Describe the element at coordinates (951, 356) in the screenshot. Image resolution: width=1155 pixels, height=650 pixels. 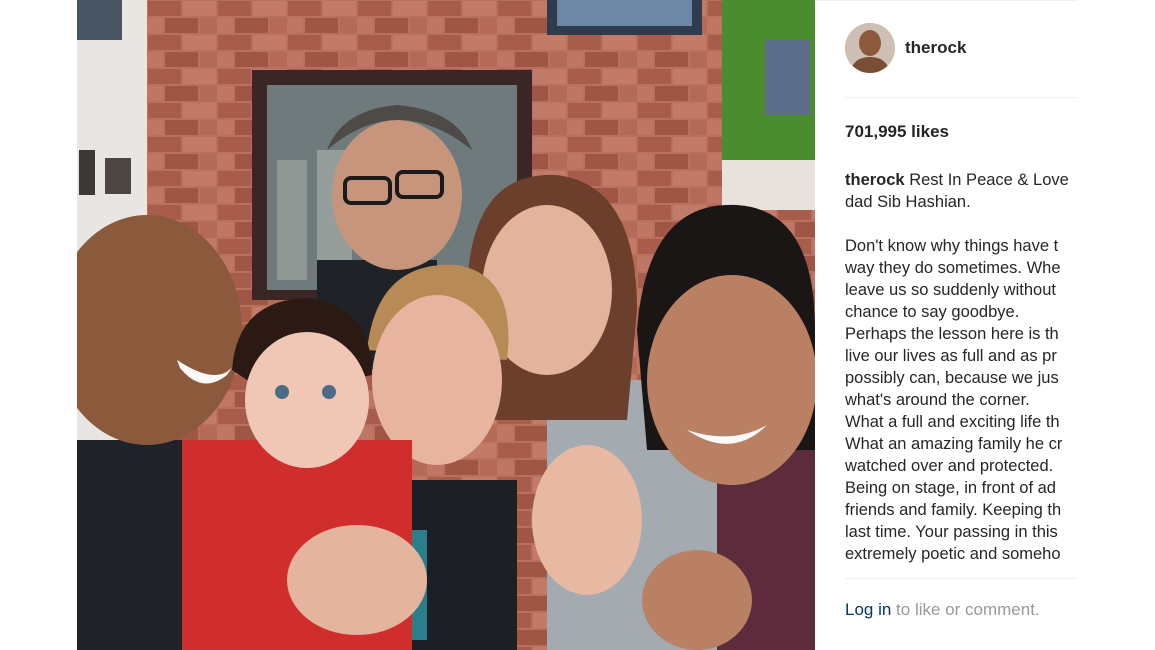
I see `caption-line: live our lives as full and as pr` at that location.